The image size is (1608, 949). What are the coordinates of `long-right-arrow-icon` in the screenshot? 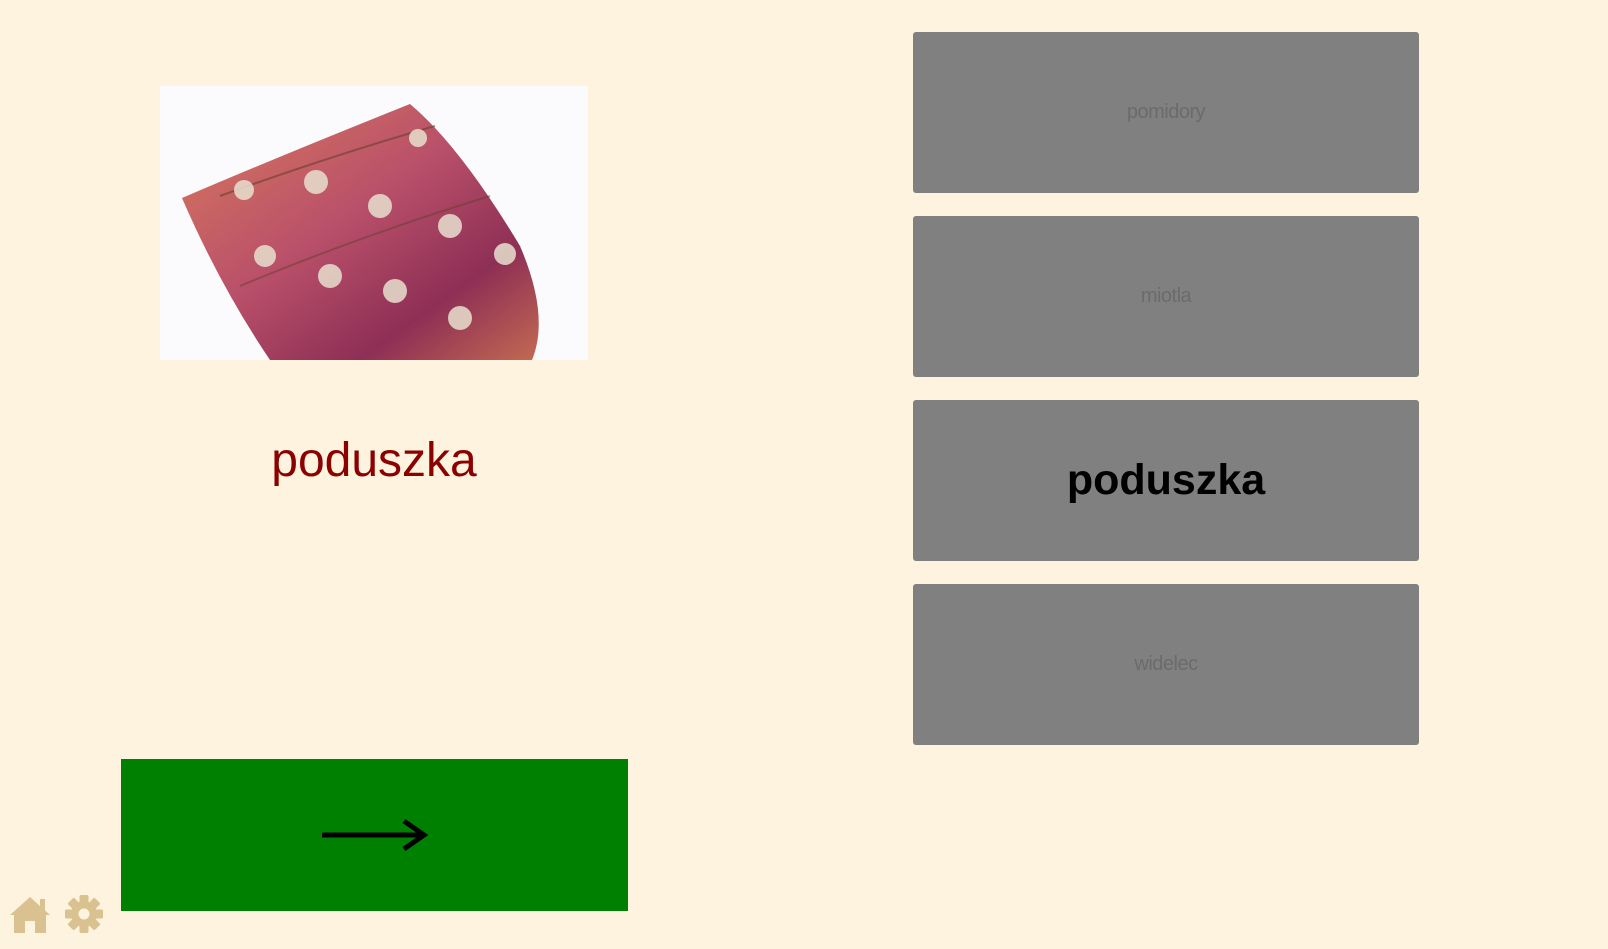 It's located at (374, 835).